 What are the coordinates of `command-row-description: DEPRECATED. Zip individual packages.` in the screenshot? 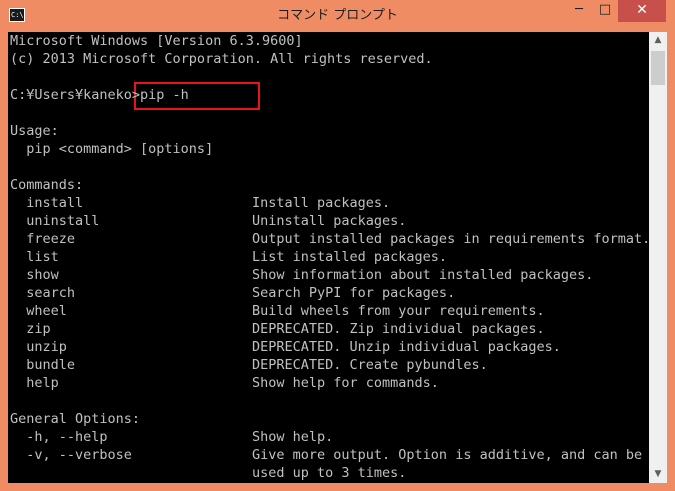 It's located at (398, 329).